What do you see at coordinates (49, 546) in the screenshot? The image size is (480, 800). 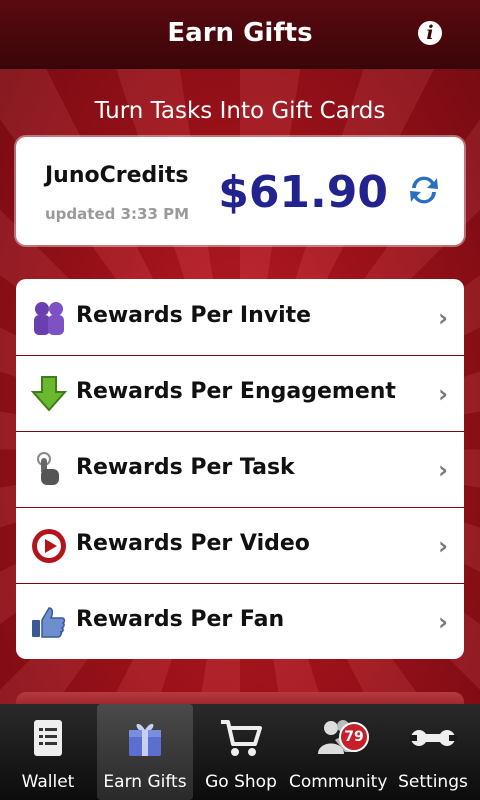 I see `play-icon` at bounding box center [49, 546].